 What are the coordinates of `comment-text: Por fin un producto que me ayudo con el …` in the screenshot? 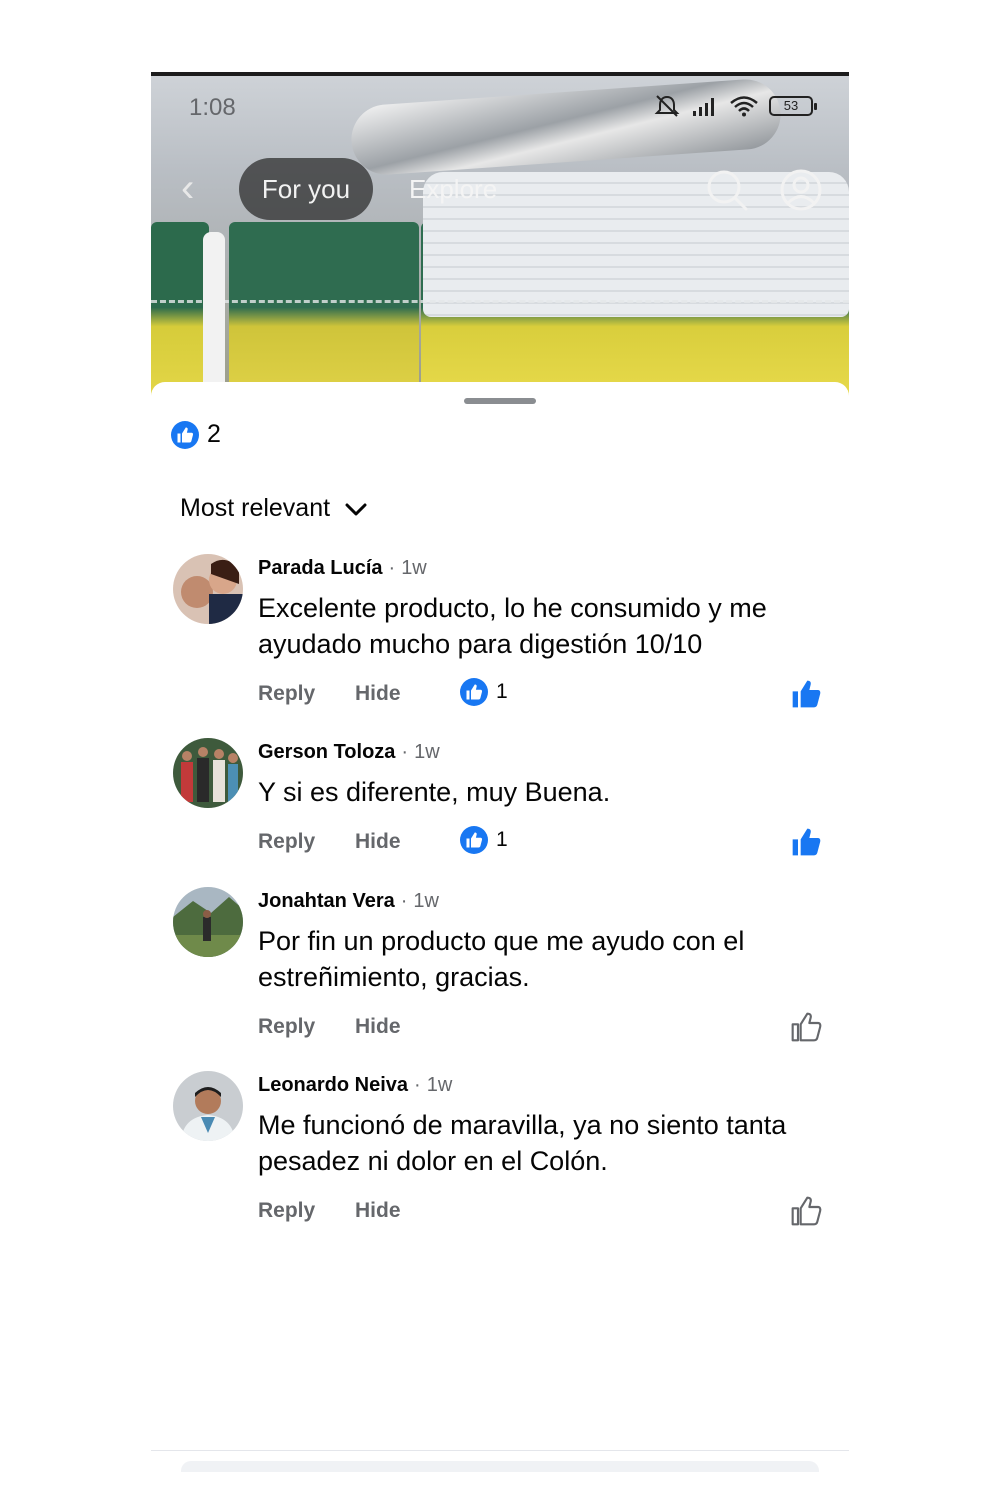 It's located at (501, 959).